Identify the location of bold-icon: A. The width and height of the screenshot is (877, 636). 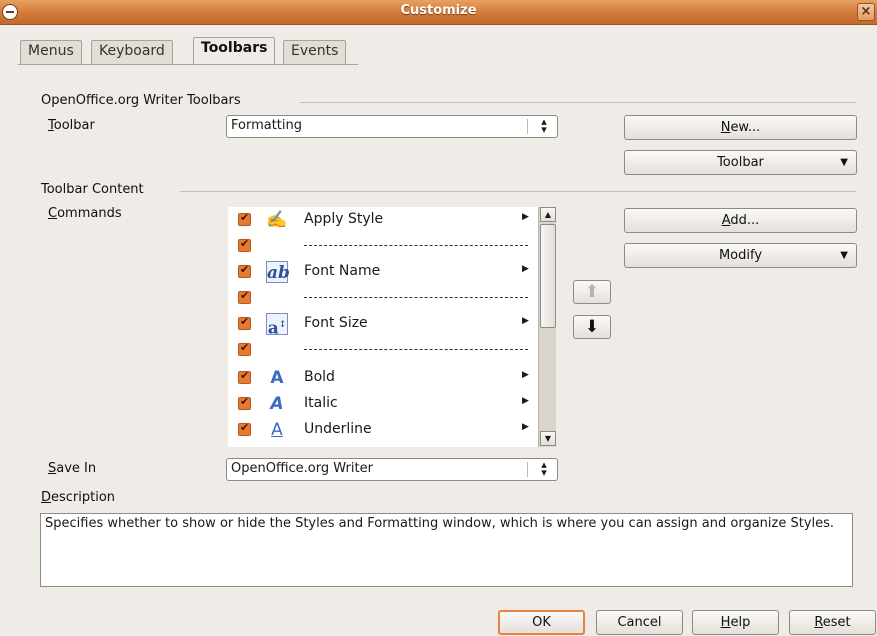
(277, 378).